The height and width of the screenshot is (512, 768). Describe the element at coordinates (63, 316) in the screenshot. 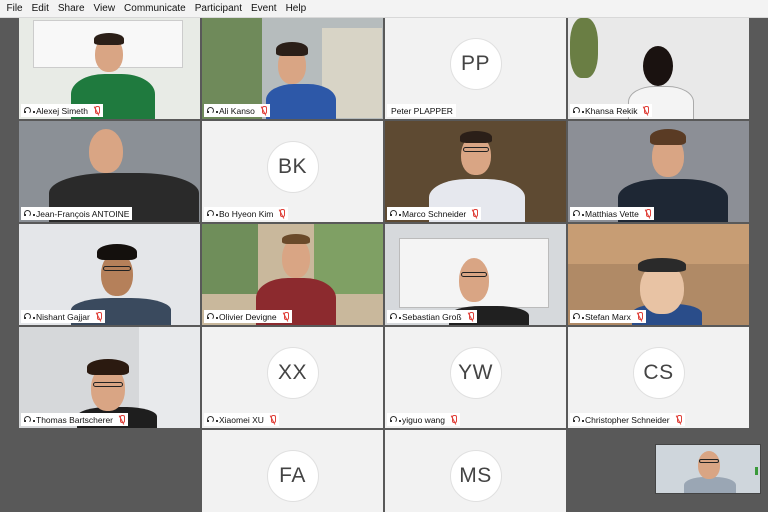

I see `participant-nameplate: Nishant Gajjar` at that location.